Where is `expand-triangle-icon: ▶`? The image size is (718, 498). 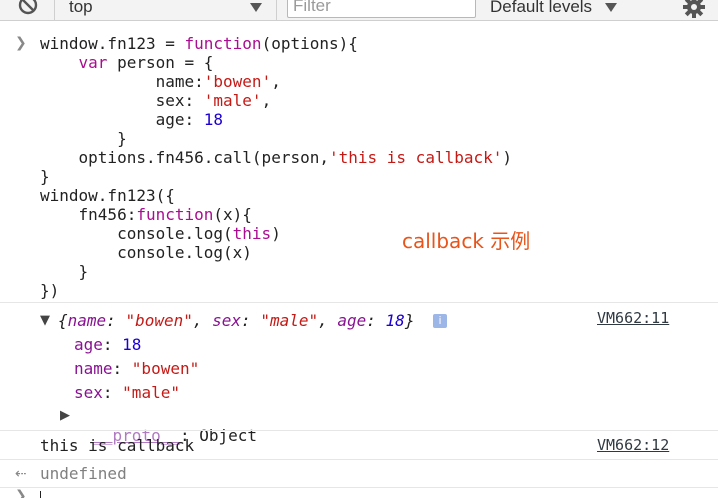
expand-triangle-icon: ▶ is located at coordinates (65, 415).